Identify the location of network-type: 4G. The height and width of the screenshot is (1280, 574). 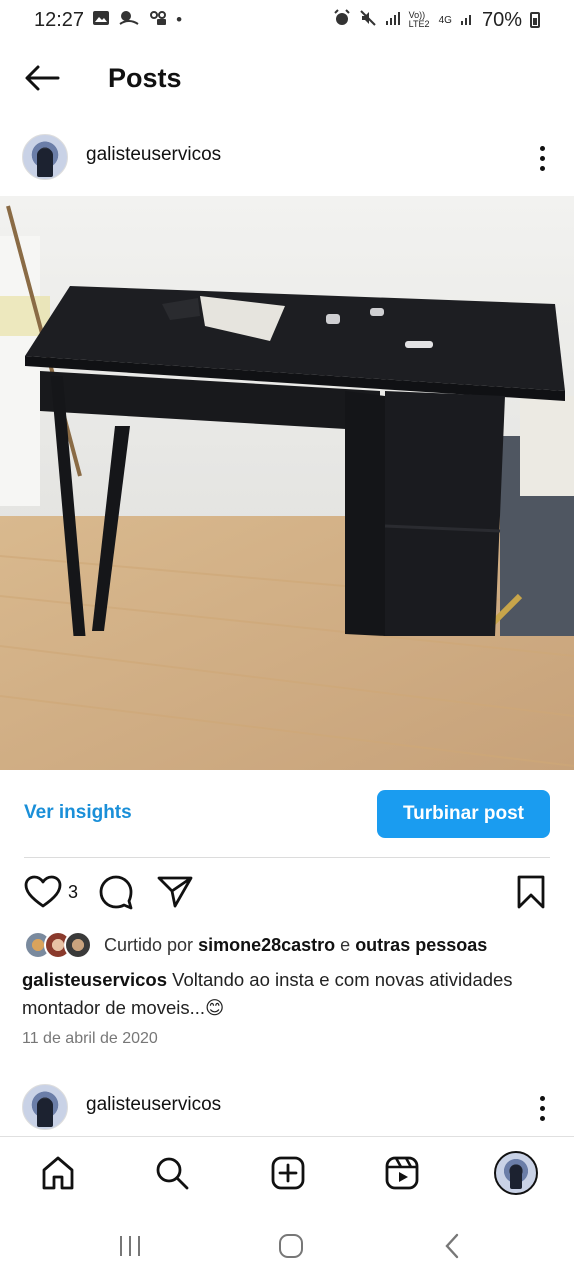
(445, 20).